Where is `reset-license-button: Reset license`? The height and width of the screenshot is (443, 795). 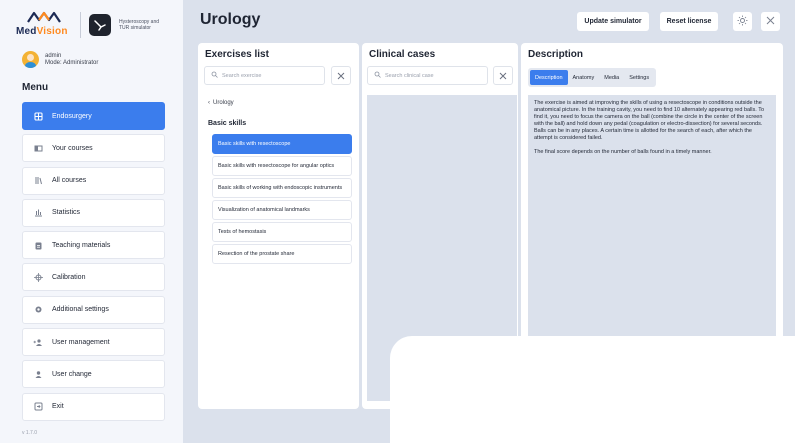
reset-license-button: Reset license is located at coordinates (689, 21).